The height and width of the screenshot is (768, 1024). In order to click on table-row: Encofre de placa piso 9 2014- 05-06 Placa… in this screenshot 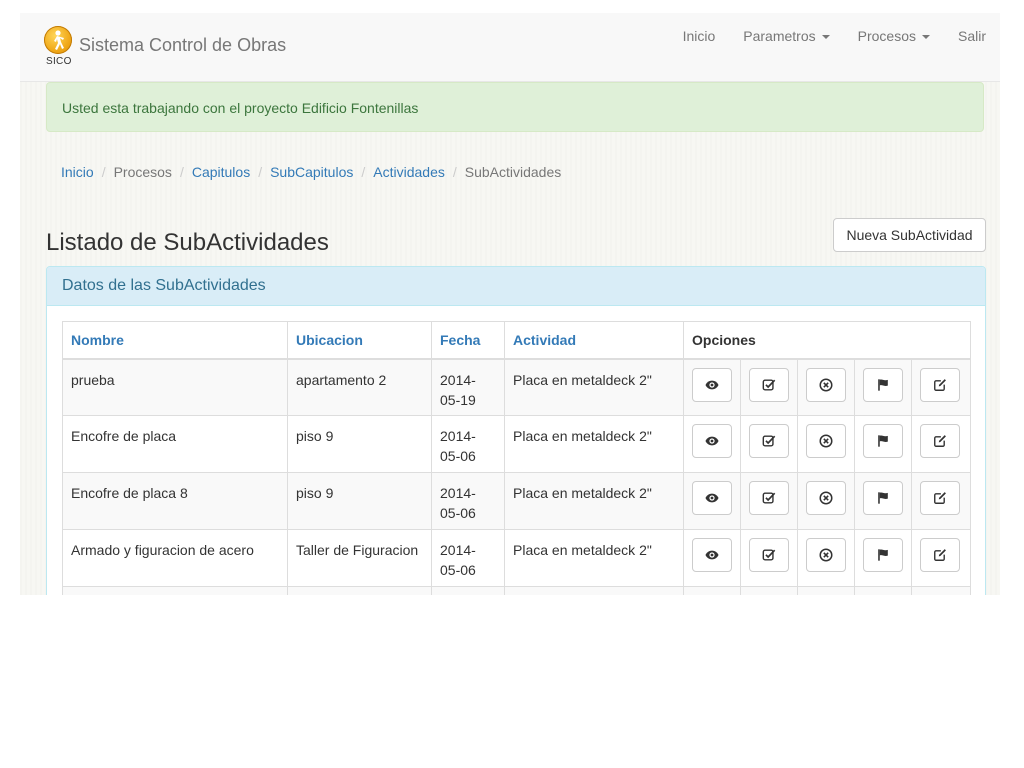, I will do `click(517, 444)`.